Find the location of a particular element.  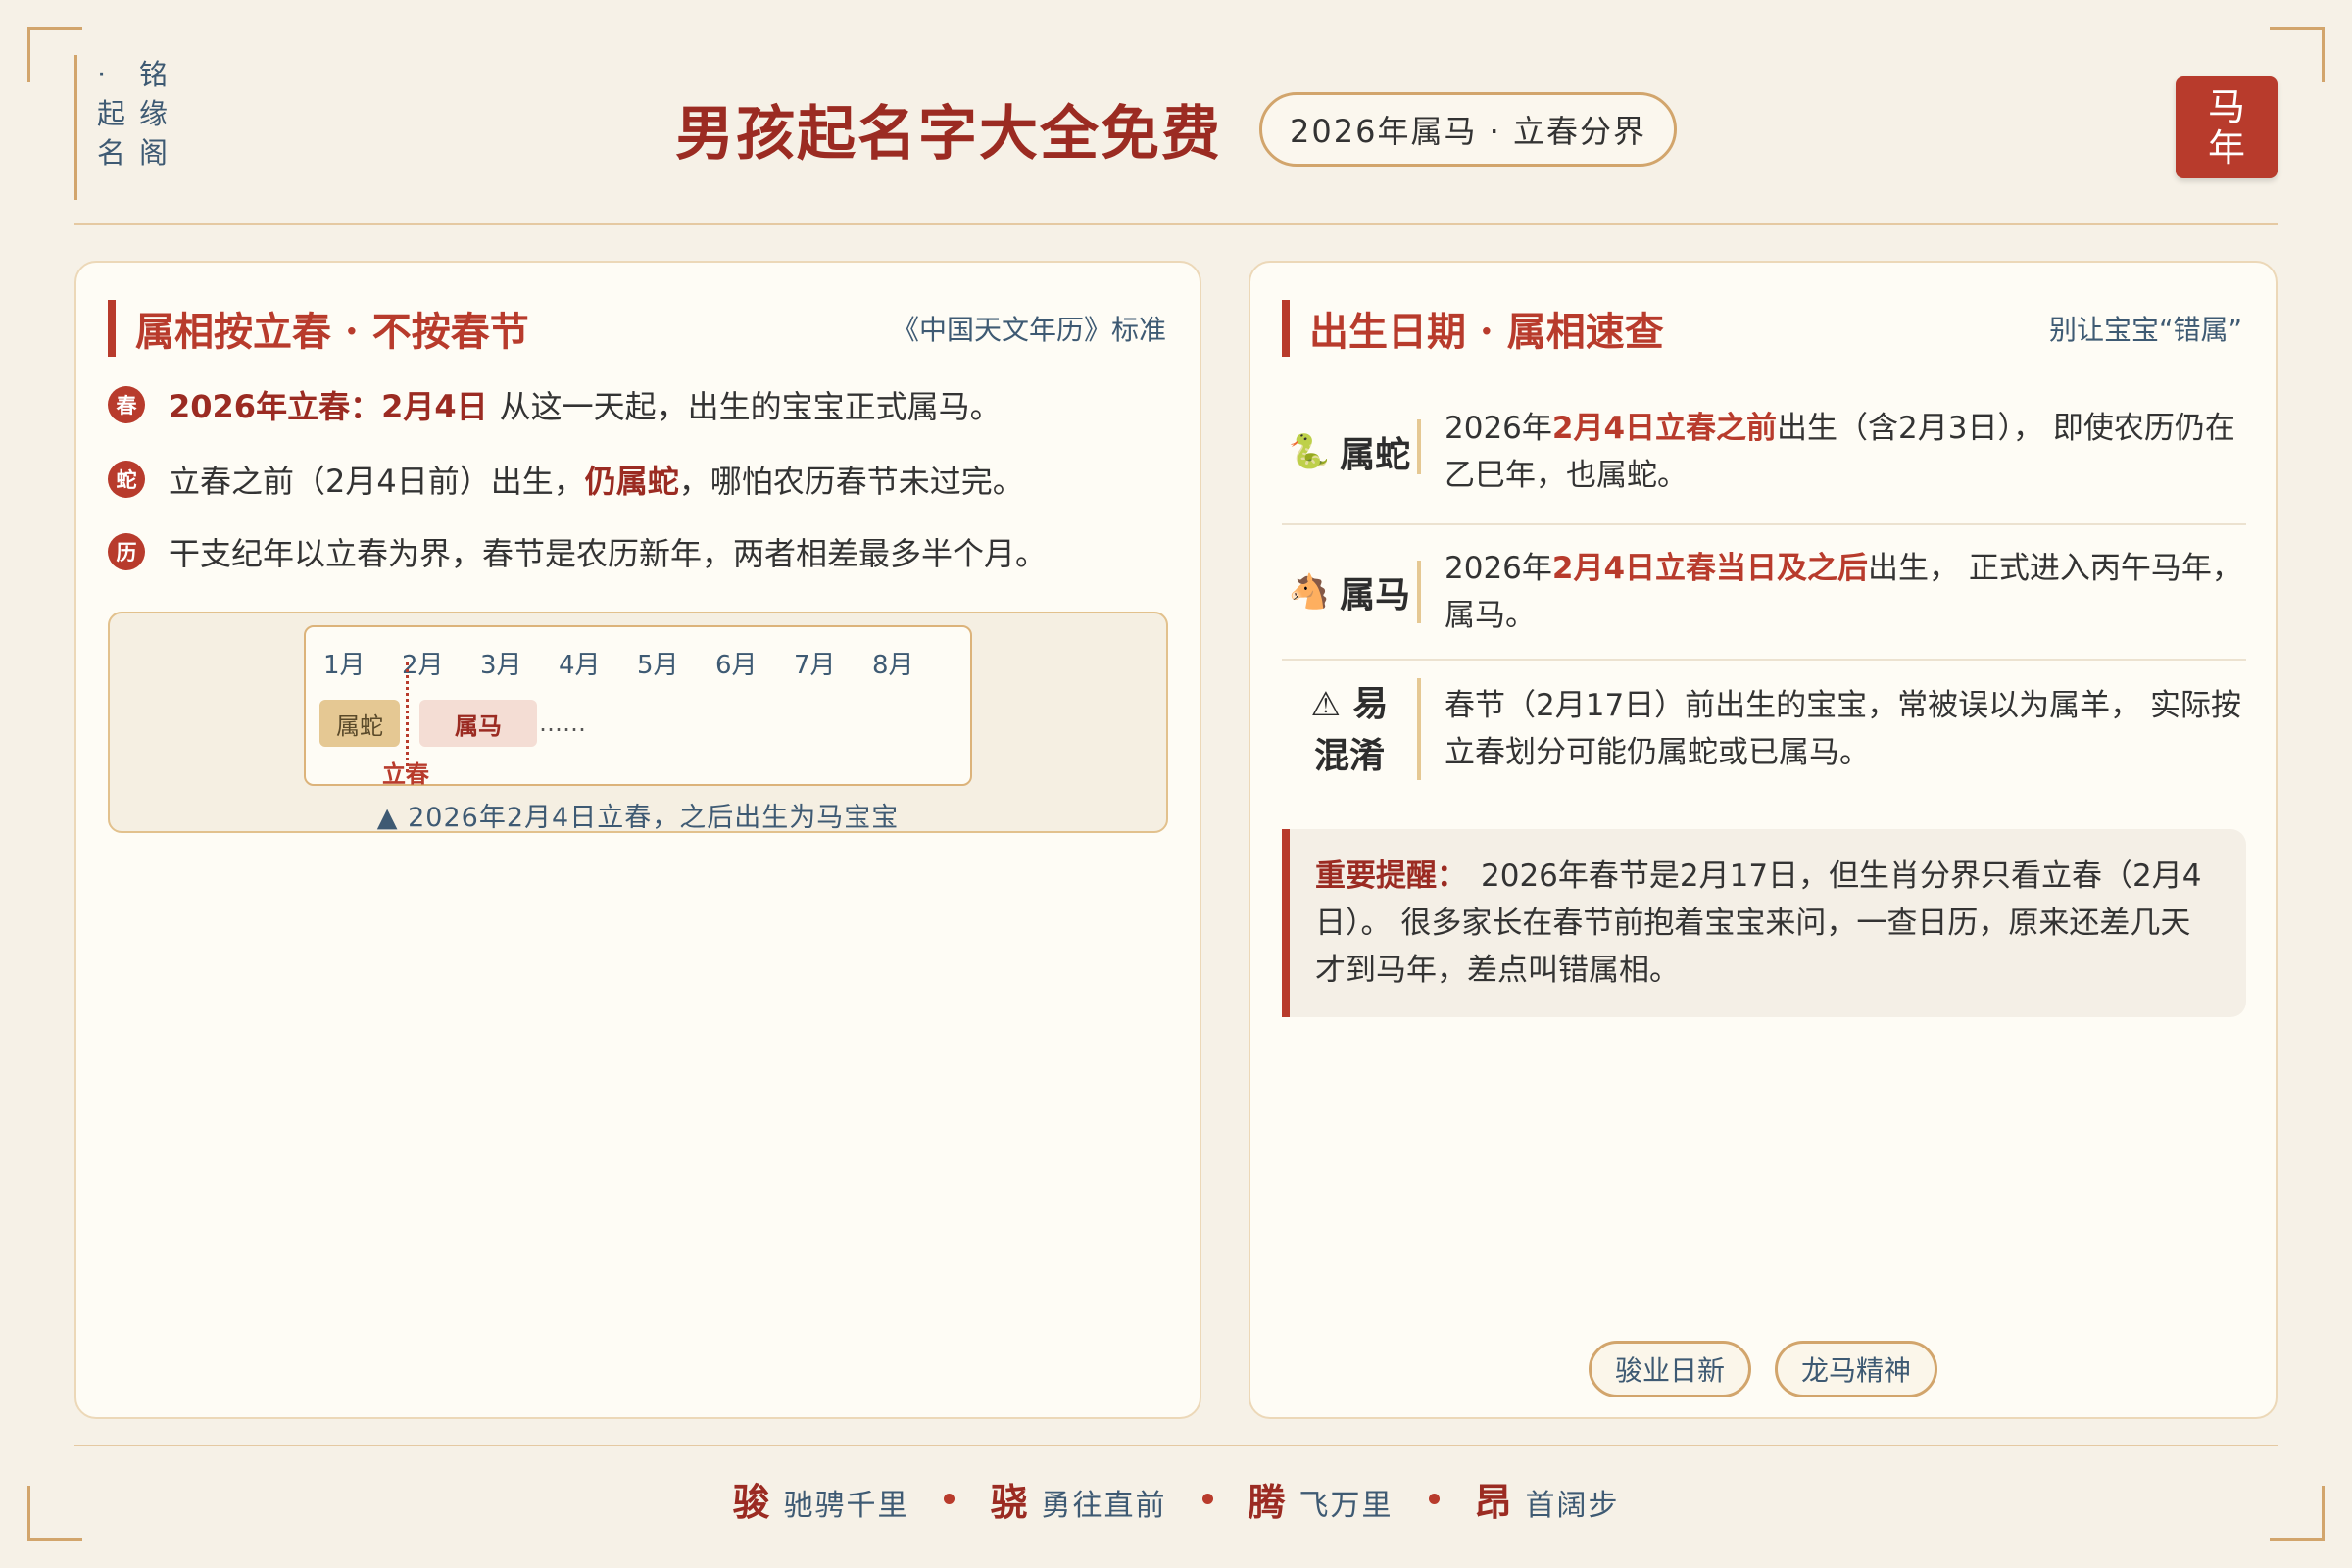

zodiac-label: 🐴 属马 is located at coordinates (1349, 591).